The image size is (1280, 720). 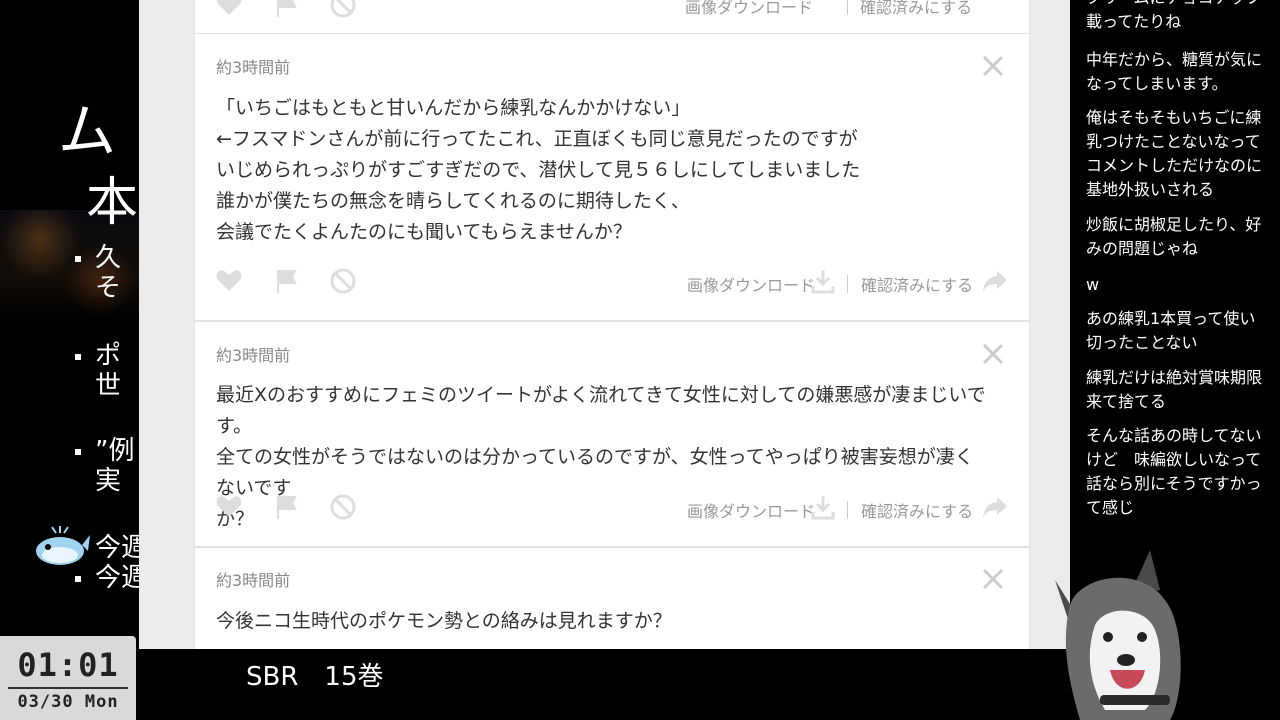 I want to click on slide-bullet-cont: 実, so click(x=108, y=481).